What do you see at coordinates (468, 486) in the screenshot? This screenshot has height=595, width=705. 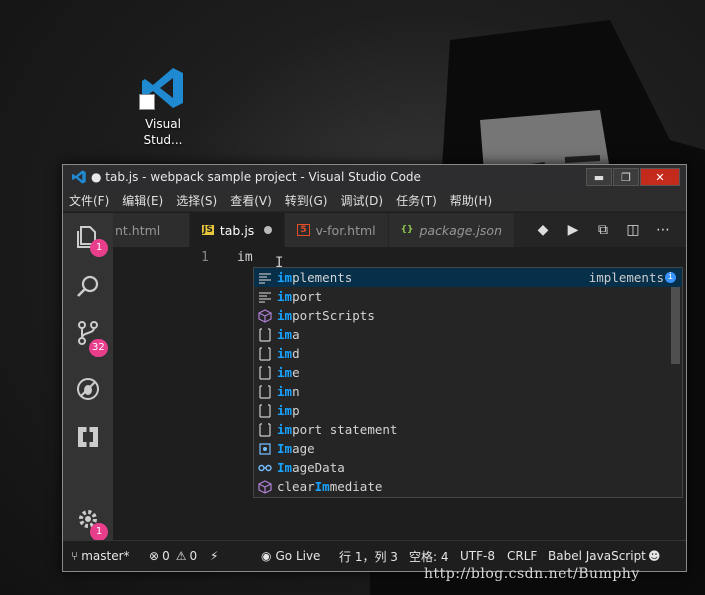 I see `suggestion-item: clearImmediate` at bounding box center [468, 486].